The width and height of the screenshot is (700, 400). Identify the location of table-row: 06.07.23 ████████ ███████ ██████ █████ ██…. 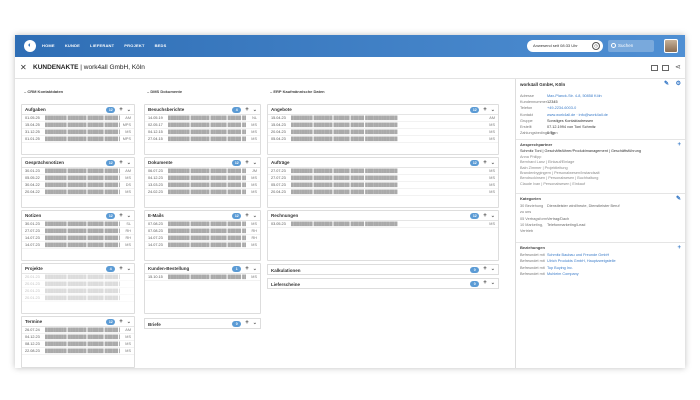
(202, 171).